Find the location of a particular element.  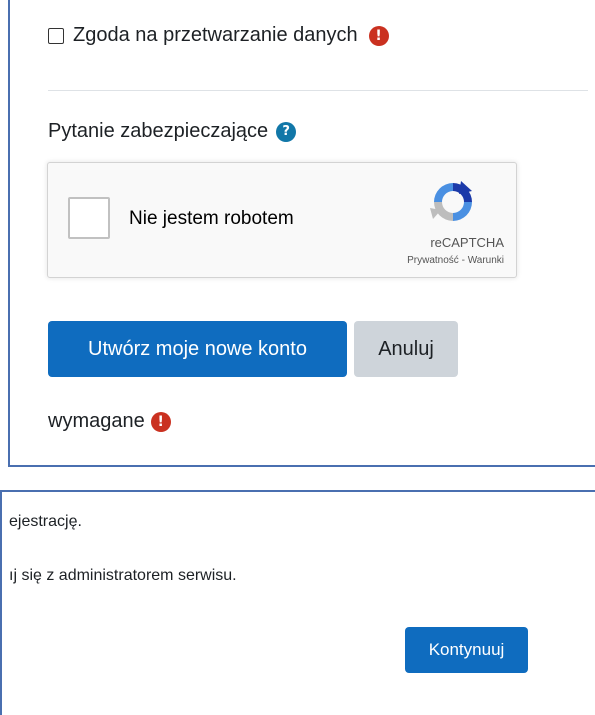

consent-label: Zgoda na przetwarzanie danych is located at coordinates (215, 35).